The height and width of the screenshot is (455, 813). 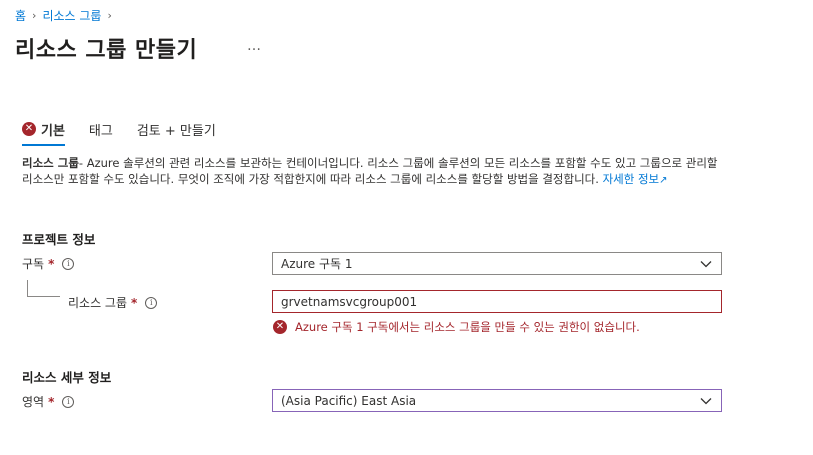 I want to click on region-label-text: 영역, so click(x=33, y=402).